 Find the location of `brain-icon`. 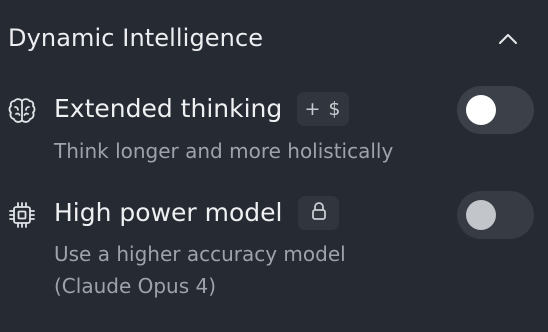

brain-icon is located at coordinates (22, 111).